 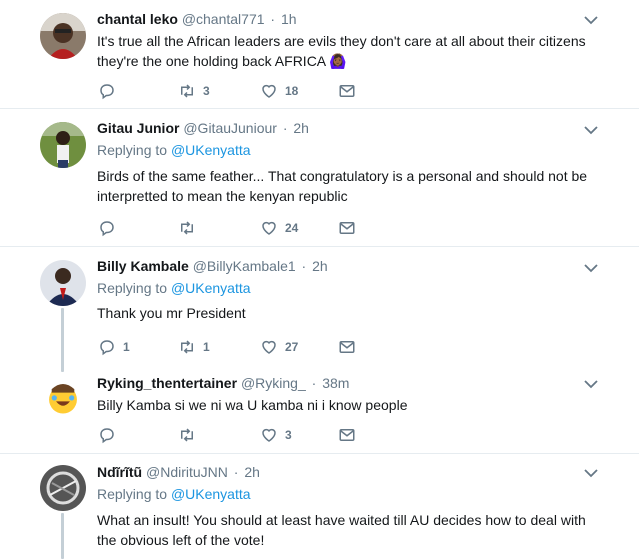 What do you see at coordinates (230, 128) in the screenshot?
I see `author-handle: @GitauJuniour` at bounding box center [230, 128].